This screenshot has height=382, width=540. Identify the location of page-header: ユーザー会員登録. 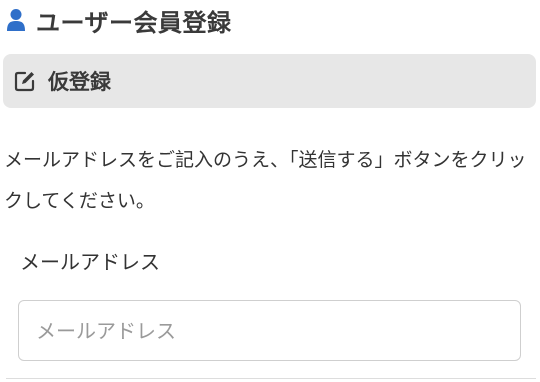
(119, 20).